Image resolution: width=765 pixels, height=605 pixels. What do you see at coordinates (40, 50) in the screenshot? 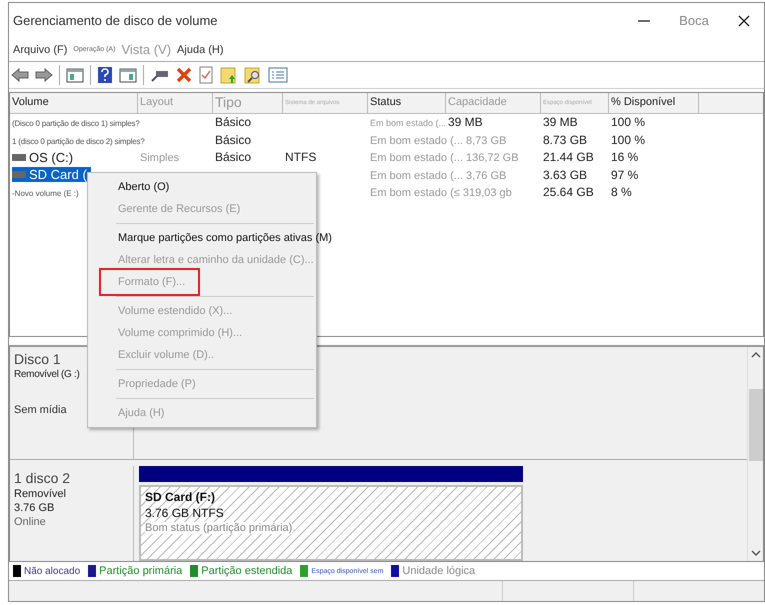
I see `menu-item: Arquivo (F)` at bounding box center [40, 50].